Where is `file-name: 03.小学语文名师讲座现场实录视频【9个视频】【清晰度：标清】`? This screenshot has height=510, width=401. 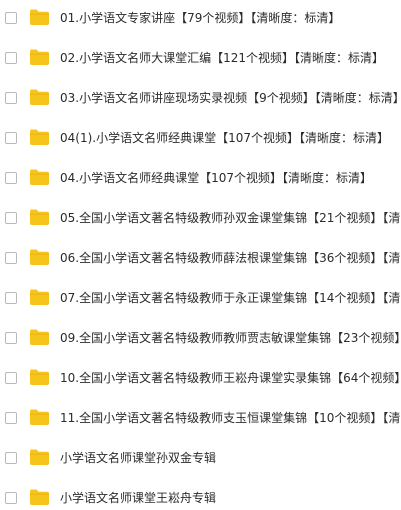 file-name: 03.小学语文名师讲座现场实录视频【9个视频】【清晰度：标清】 is located at coordinates (230, 98).